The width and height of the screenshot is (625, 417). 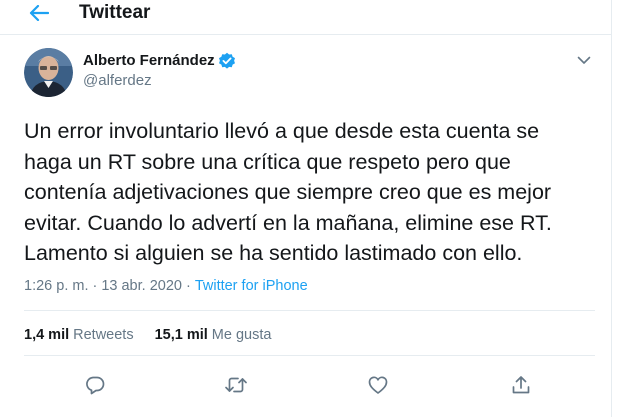 I want to click on more-options-button, so click(x=584, y=60).